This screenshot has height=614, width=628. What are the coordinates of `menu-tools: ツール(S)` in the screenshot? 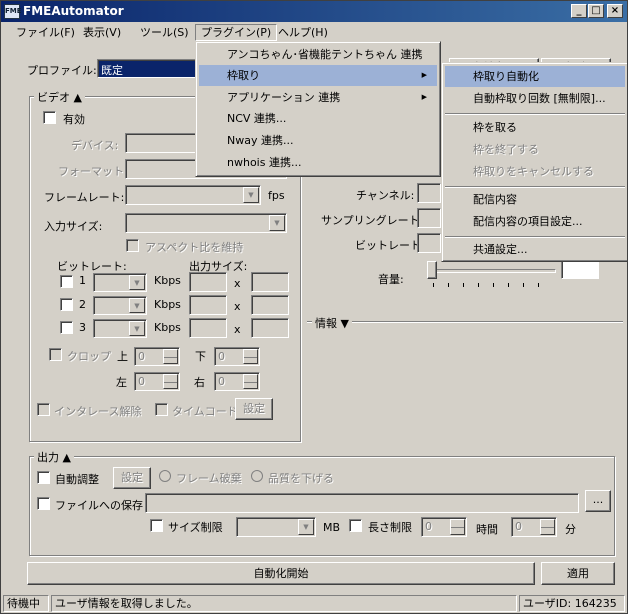 It's located at (164, 32).